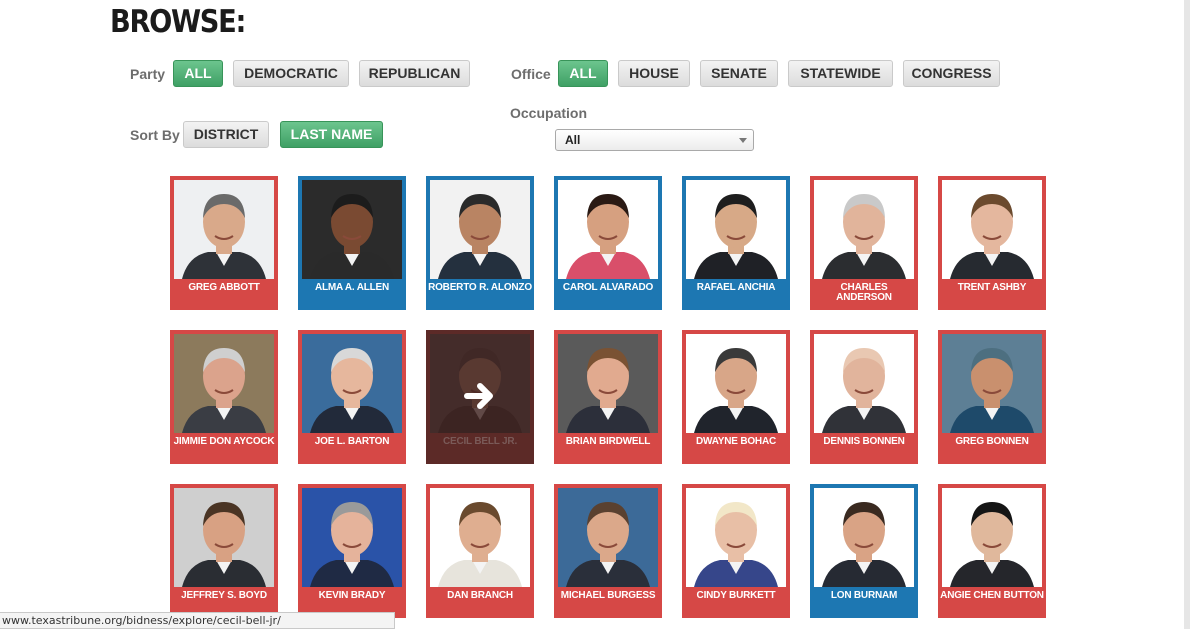  What do you see at coordinates (224, 287) in the screenshot?
I see `official-name: GREG ABBOTT` at bounding box center [224, 287].